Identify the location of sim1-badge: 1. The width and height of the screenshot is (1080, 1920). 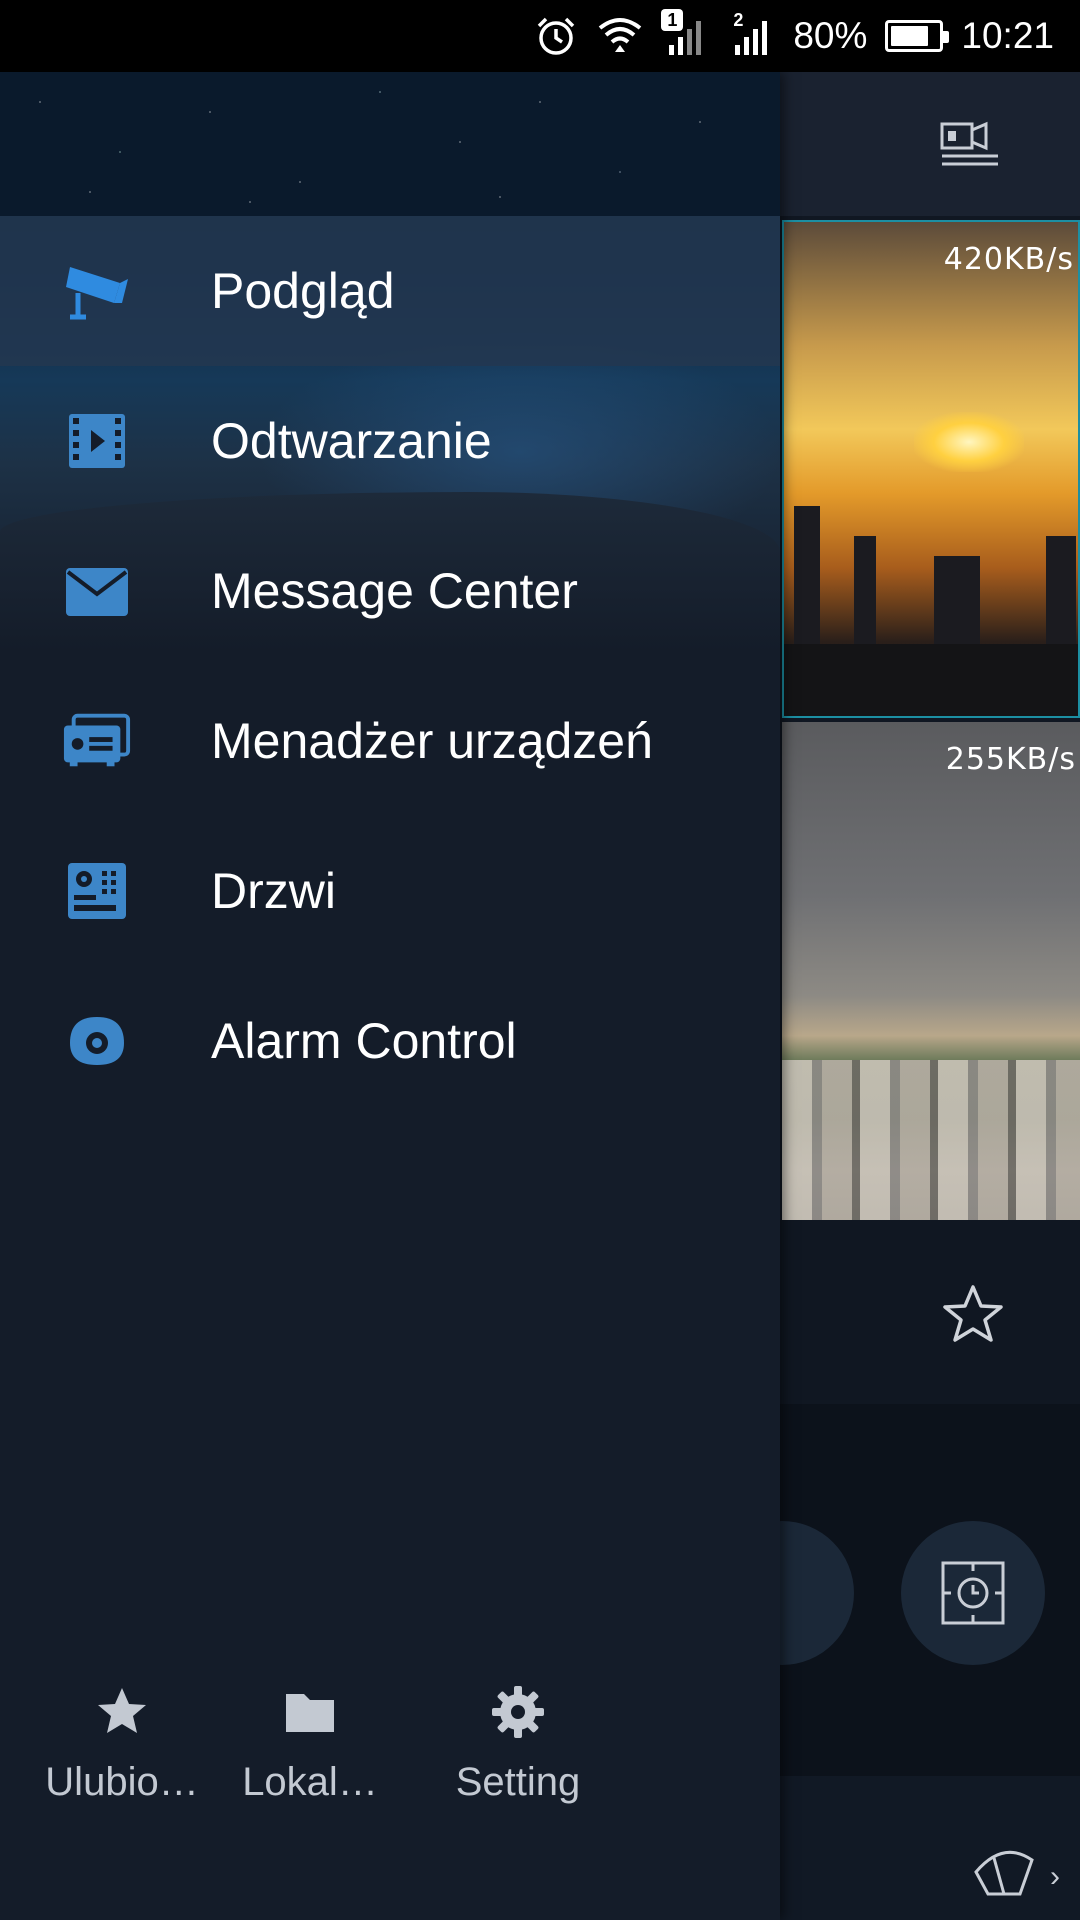
(672, 20).